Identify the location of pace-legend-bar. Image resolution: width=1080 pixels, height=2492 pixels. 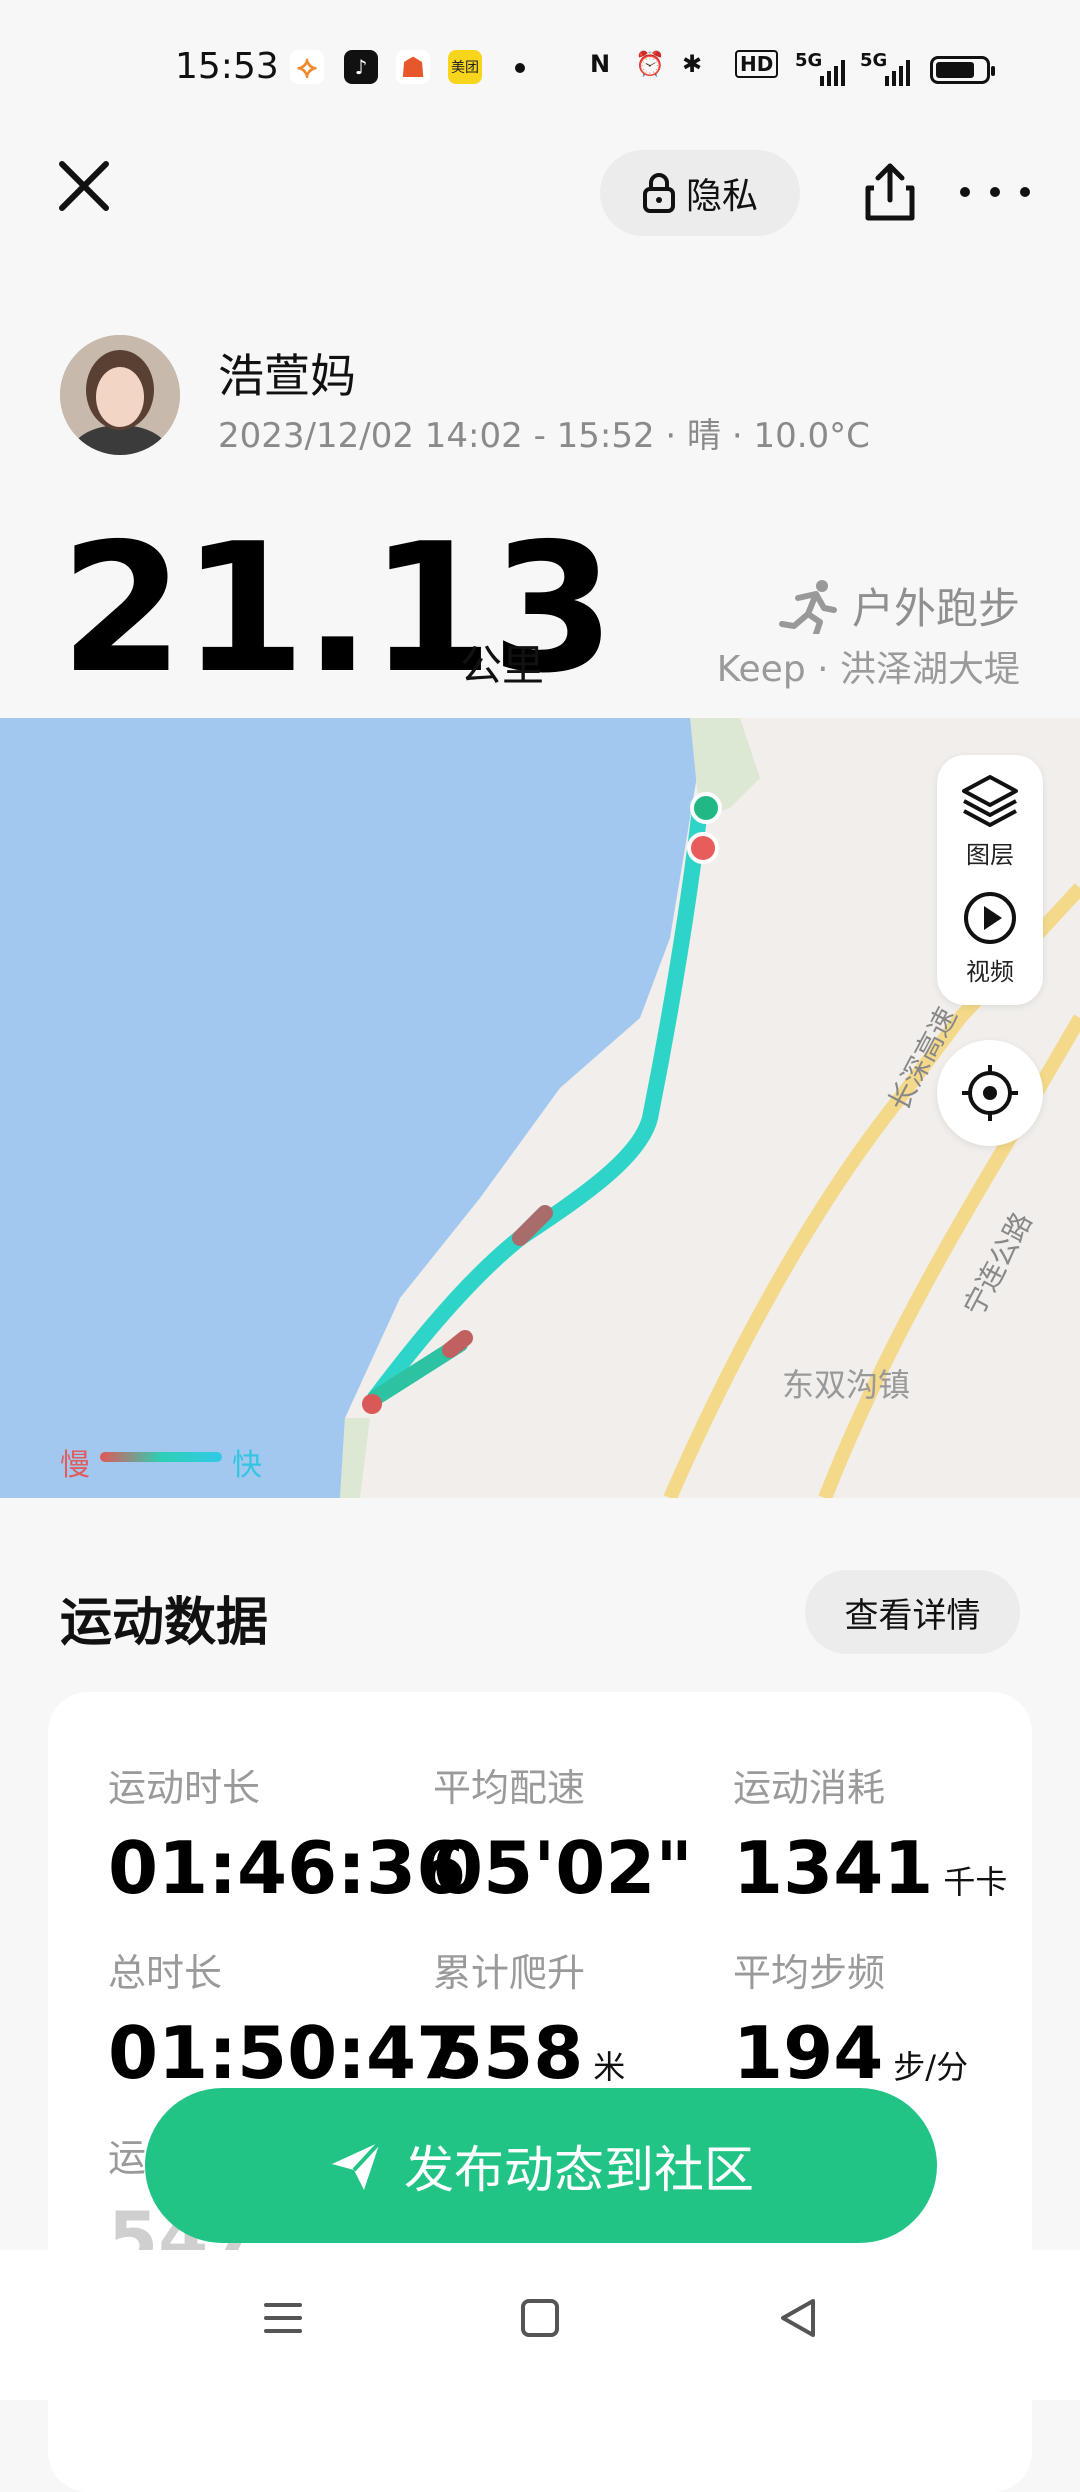
(161, 1457).